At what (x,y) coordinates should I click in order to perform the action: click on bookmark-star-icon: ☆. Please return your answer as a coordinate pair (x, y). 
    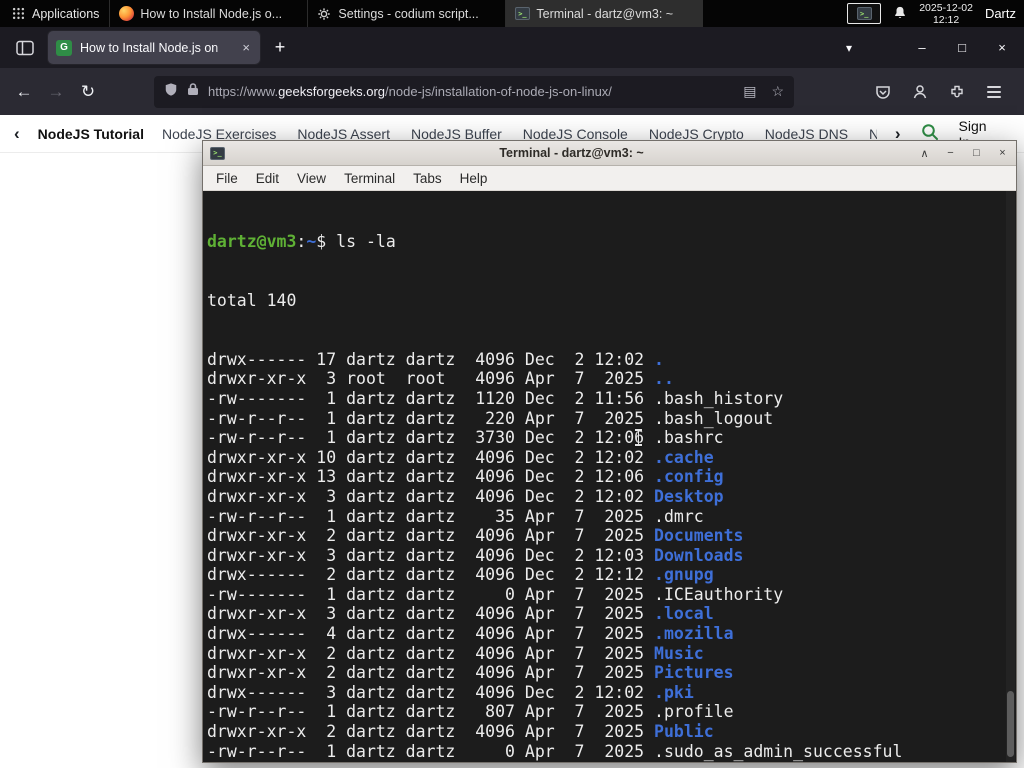
    Looking at the image, I should click on (777, 91).